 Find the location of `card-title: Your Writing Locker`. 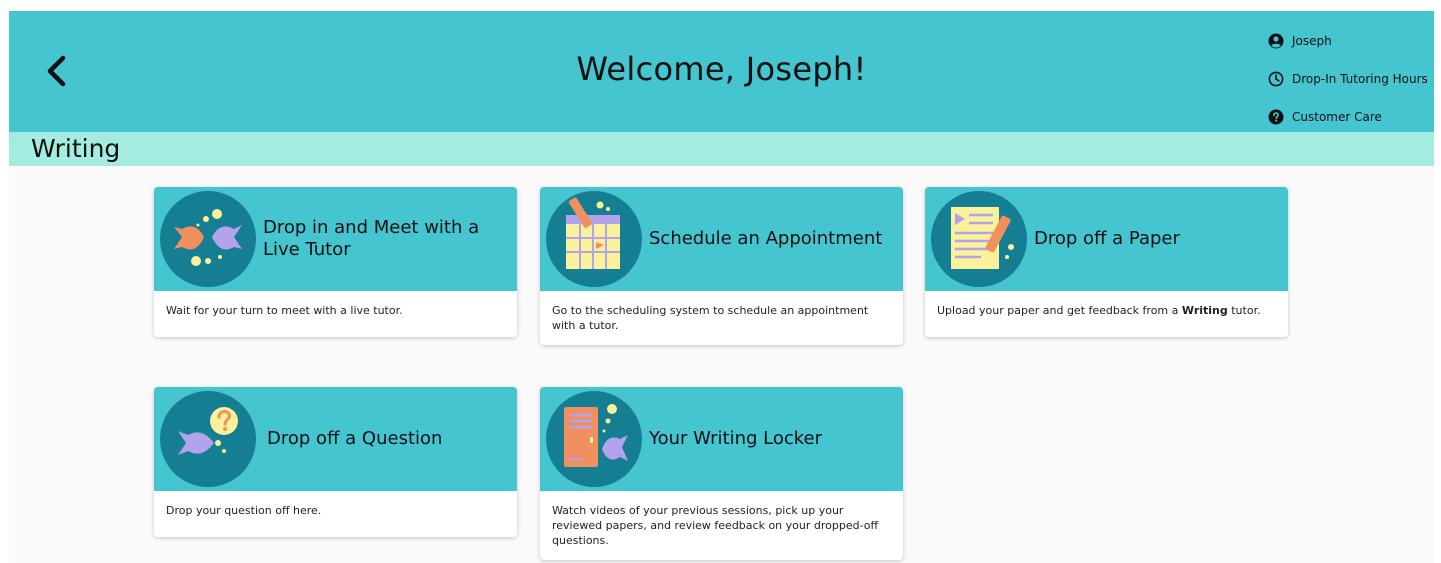

card-title: Your Writing Locker is located at coordinates (736, 438).